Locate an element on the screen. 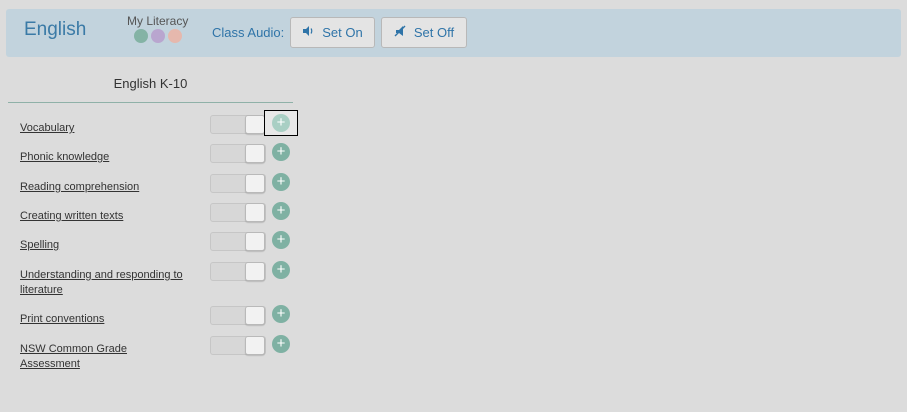  item-link-spelling: Spelling is located at coordinates (107, 245).